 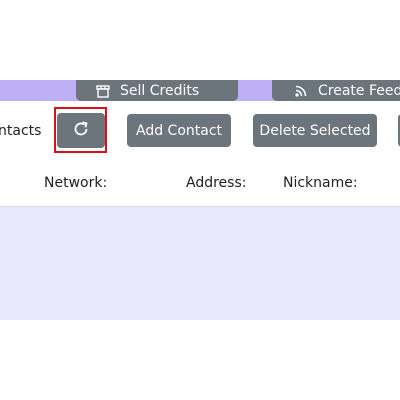 I want to click on create-feed-button: Create Feed, so click(x=336, y=90).